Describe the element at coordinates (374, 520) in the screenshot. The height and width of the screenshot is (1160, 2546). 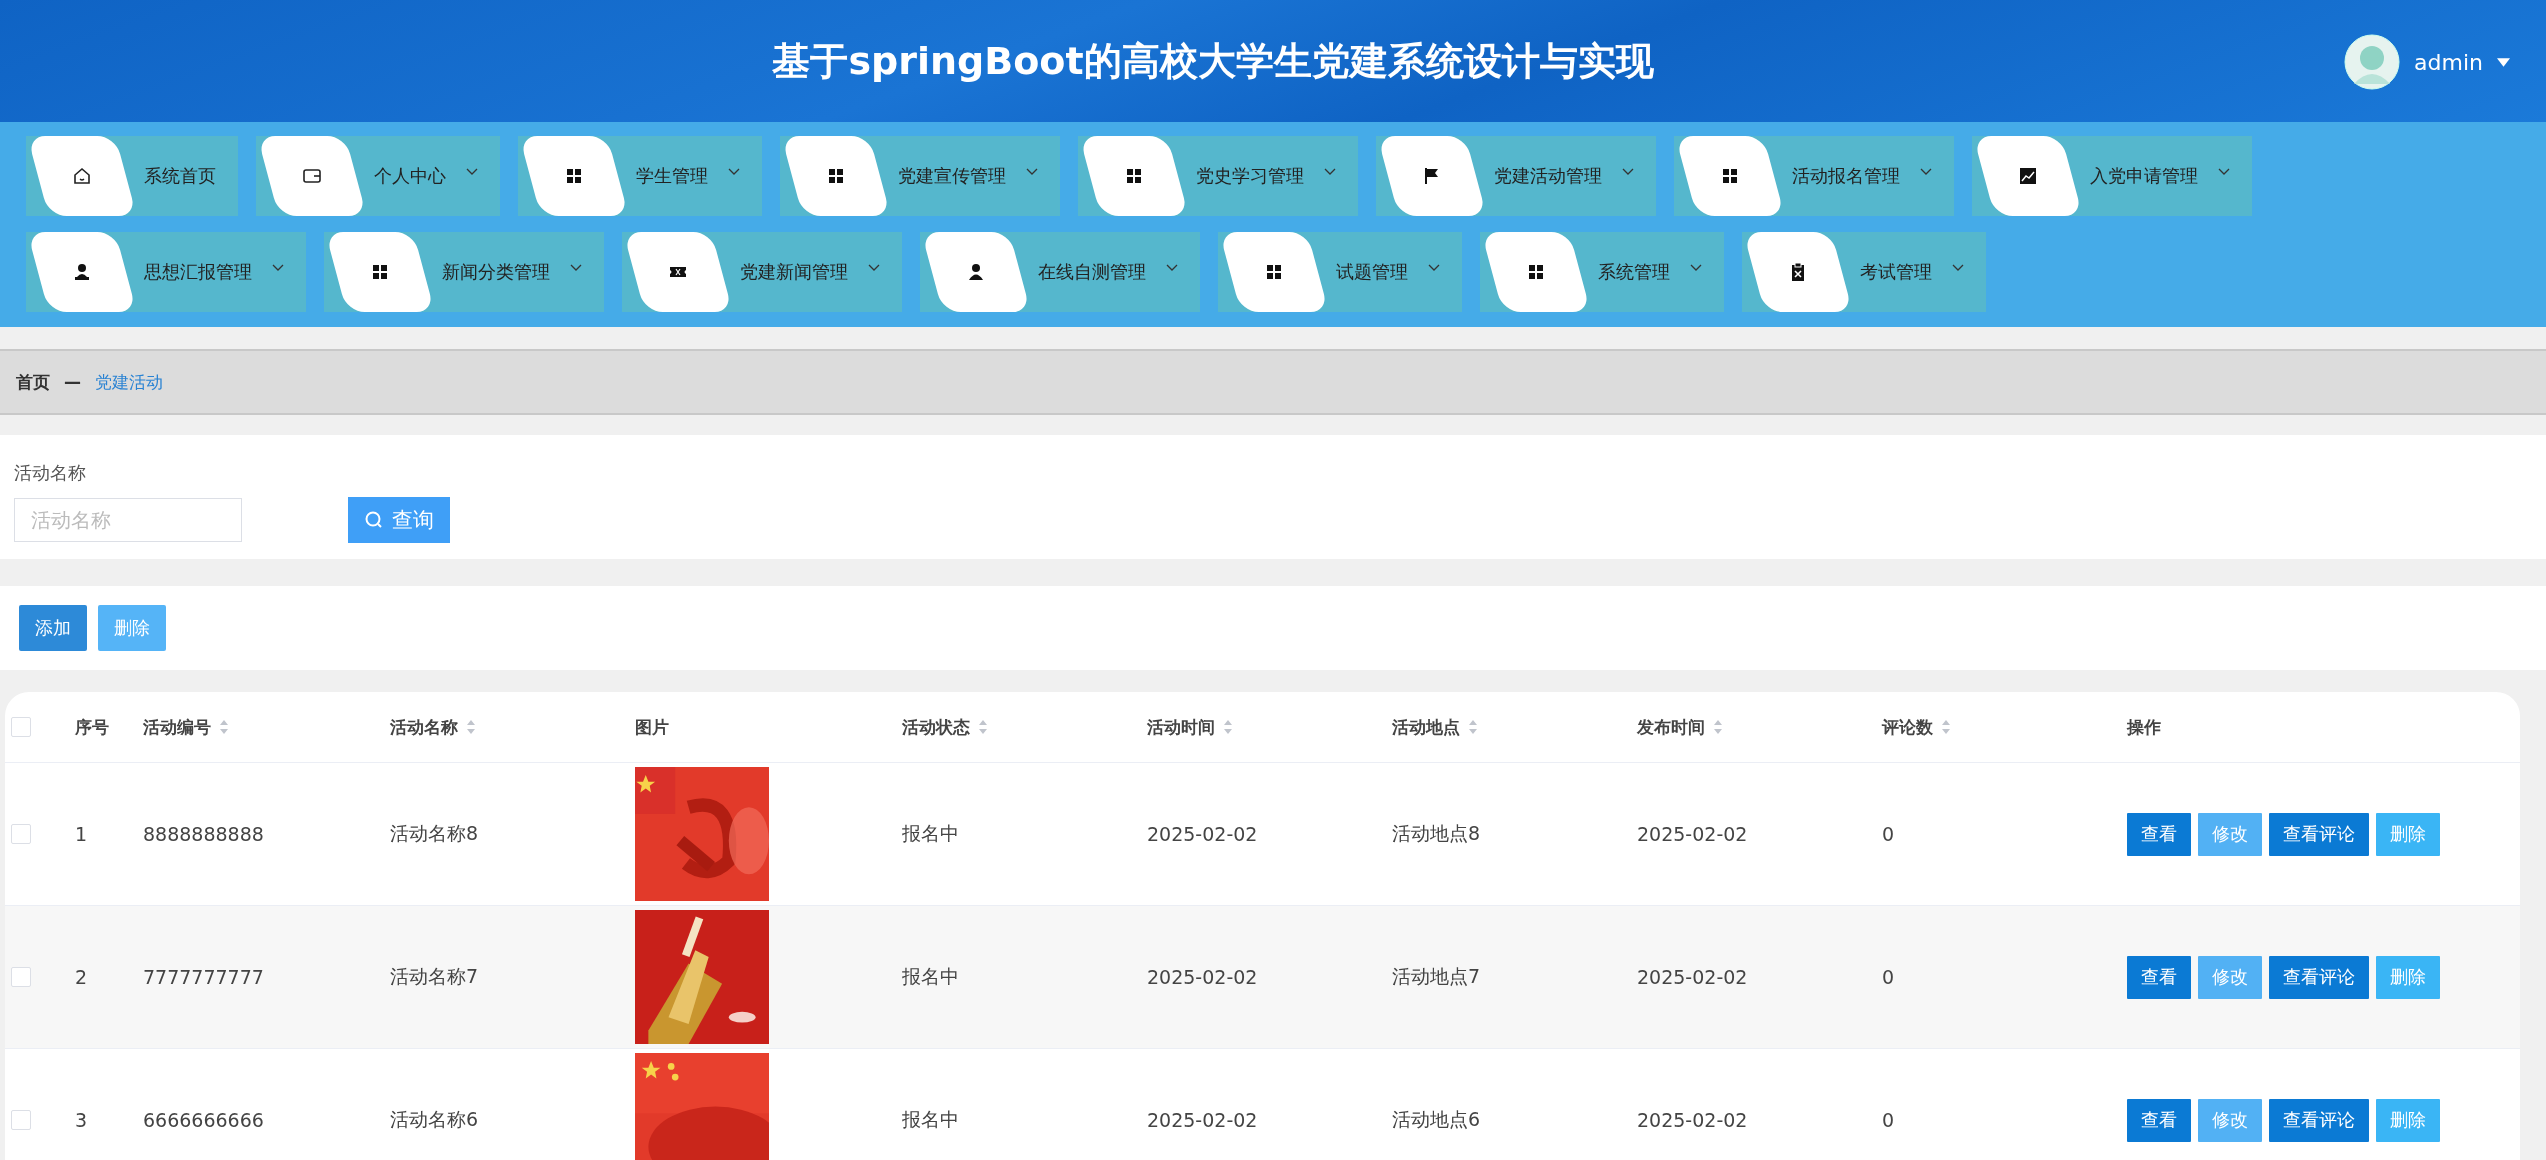
I see `search-icon` at that location.